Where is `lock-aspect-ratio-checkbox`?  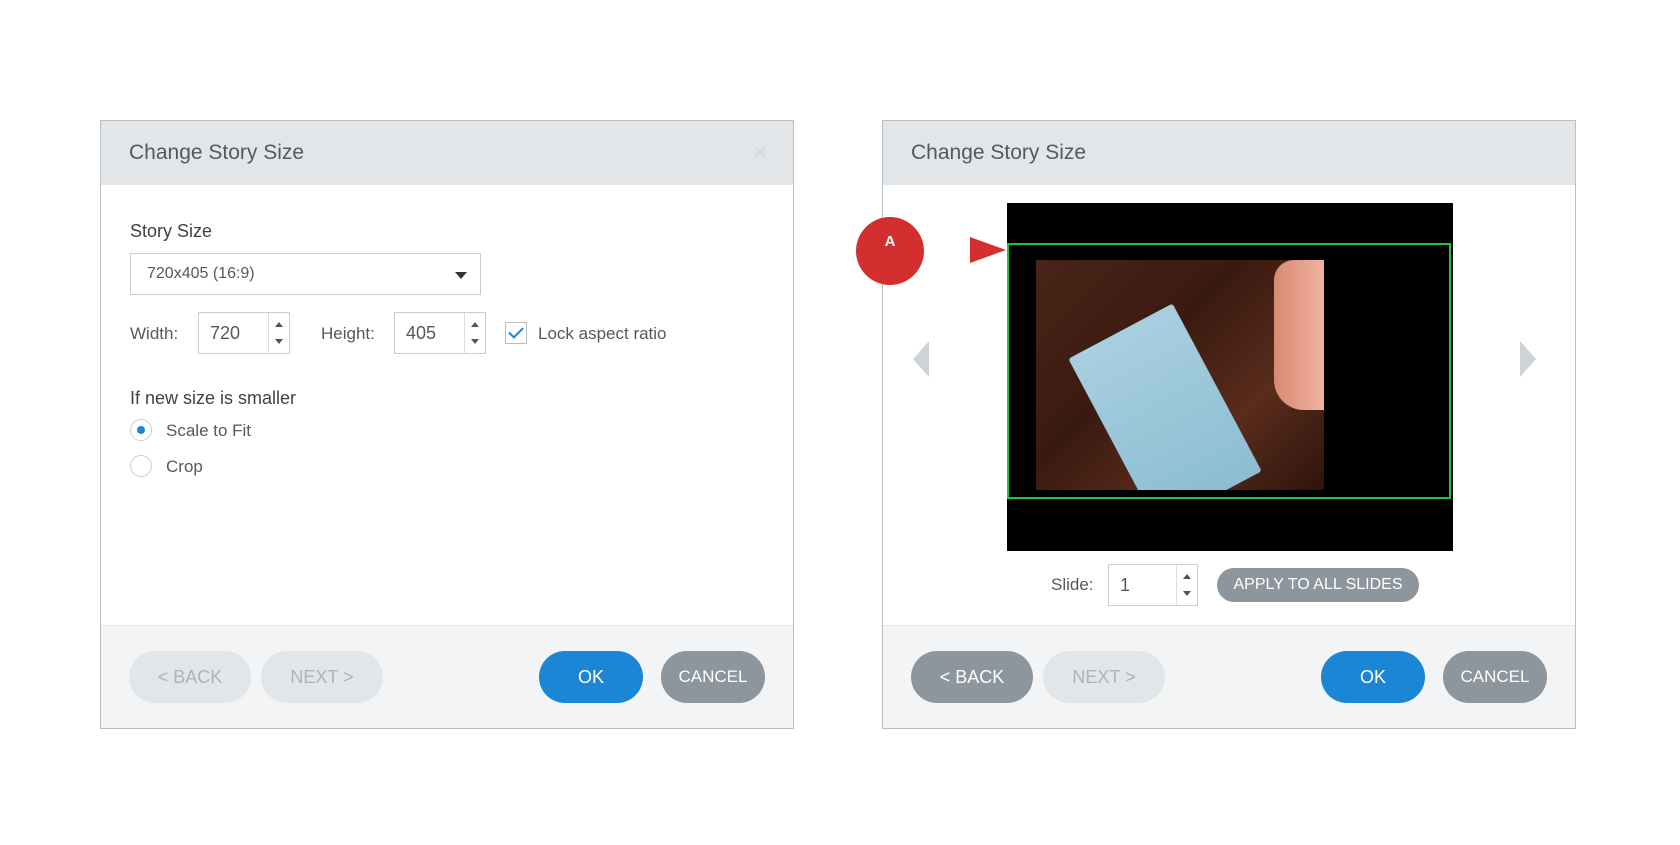 lock-aspect-ratio-checkbox is located at coordinates (516, 333).